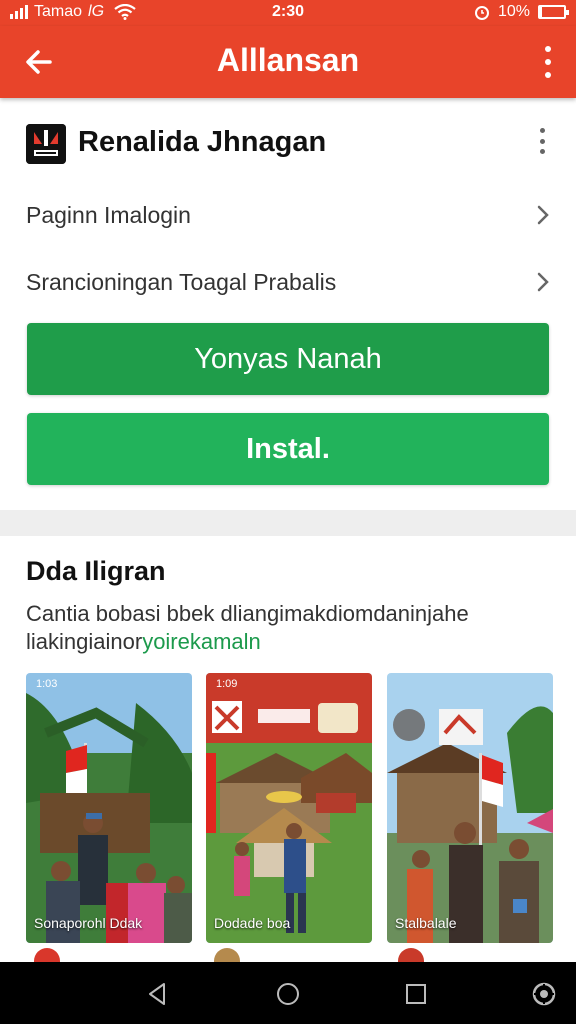 Image resolution: width=576 pixels, height=1024 pixels. What do you see at coordinates (227, 684) in the screenshot?
I see `screenshot-status-time: 1:09` at bounding box center [227, 684].